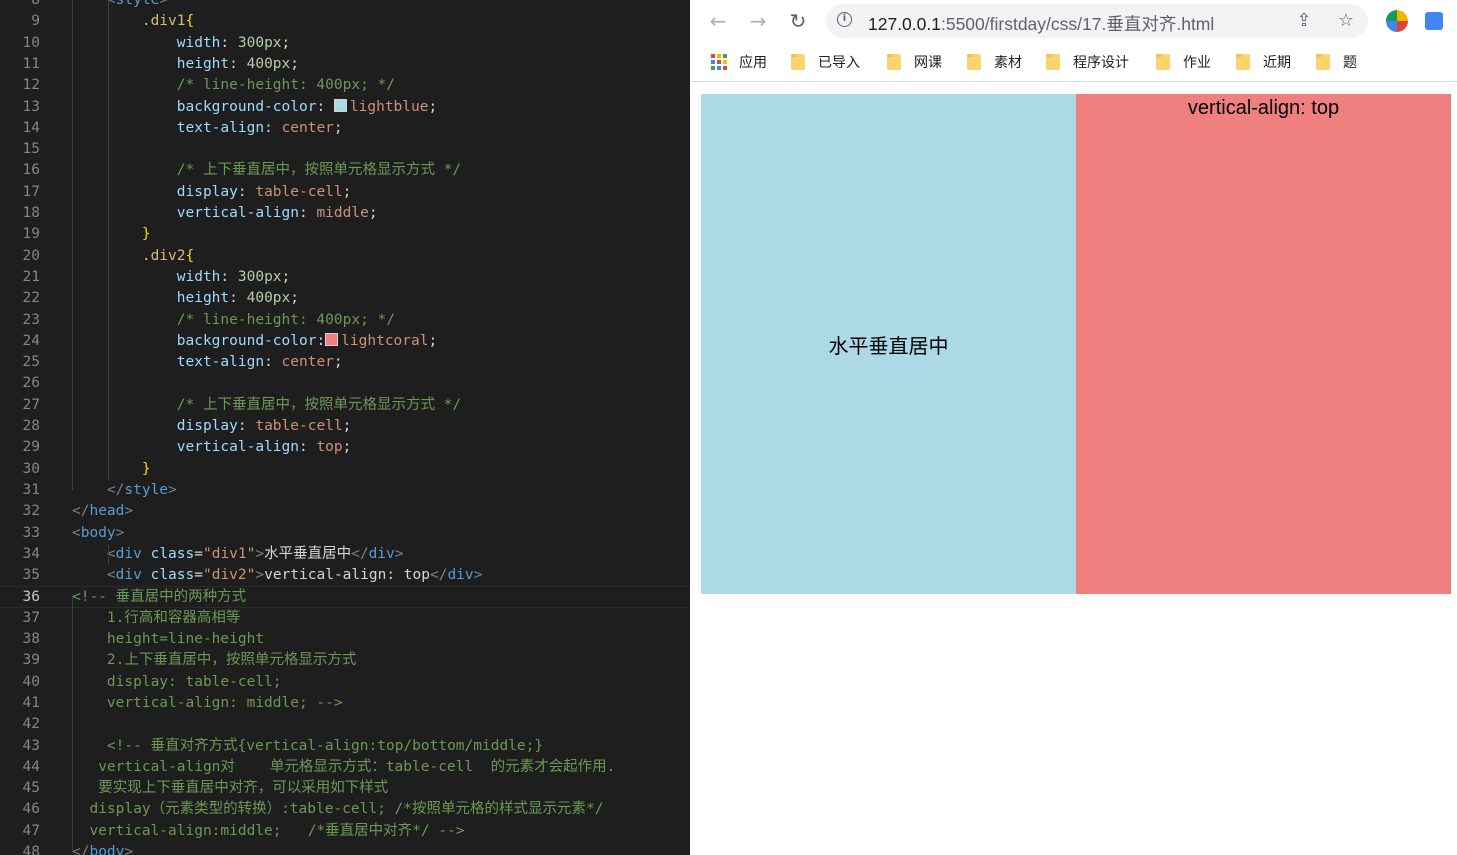 The width and height of the screenshot is (1457, 855). I want to click on url-text: 127.0.0.1:5500/firstday/css/17.垂直对齐.html, so click(1041, 23).